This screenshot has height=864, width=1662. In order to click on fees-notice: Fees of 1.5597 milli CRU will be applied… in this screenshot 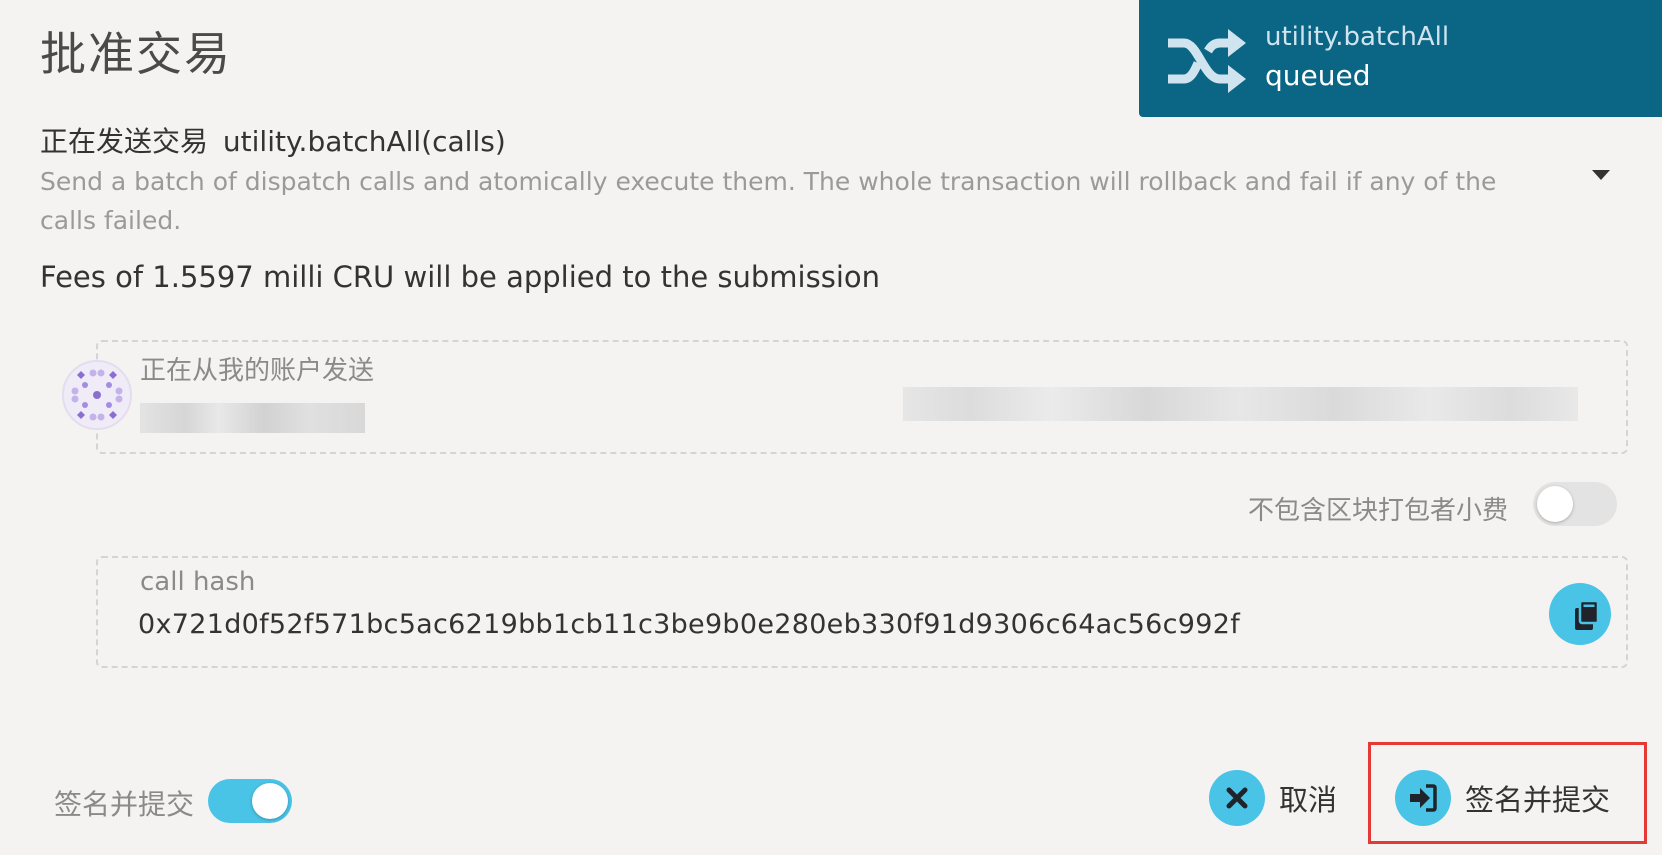, I will do `click(460, 277)`.